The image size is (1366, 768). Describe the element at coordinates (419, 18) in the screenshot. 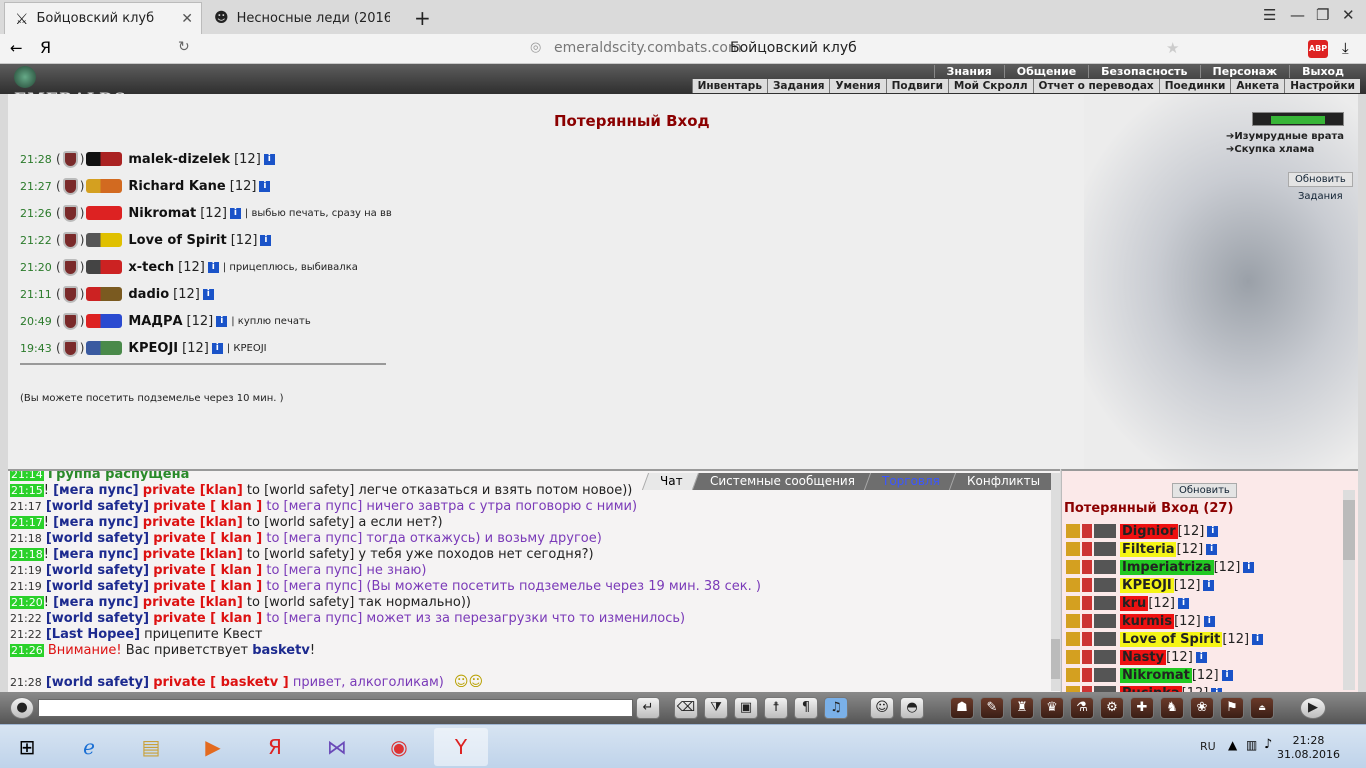

I see `new-tab-button: +` at that location.